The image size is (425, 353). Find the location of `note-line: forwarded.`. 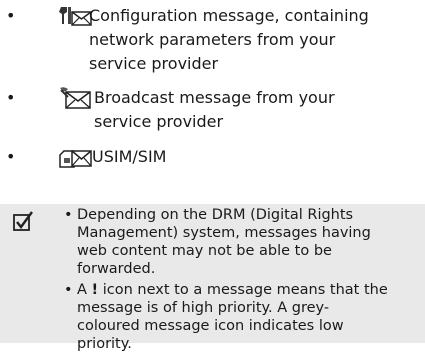

note-line: forwarded. is located at coordinates (116, 269).